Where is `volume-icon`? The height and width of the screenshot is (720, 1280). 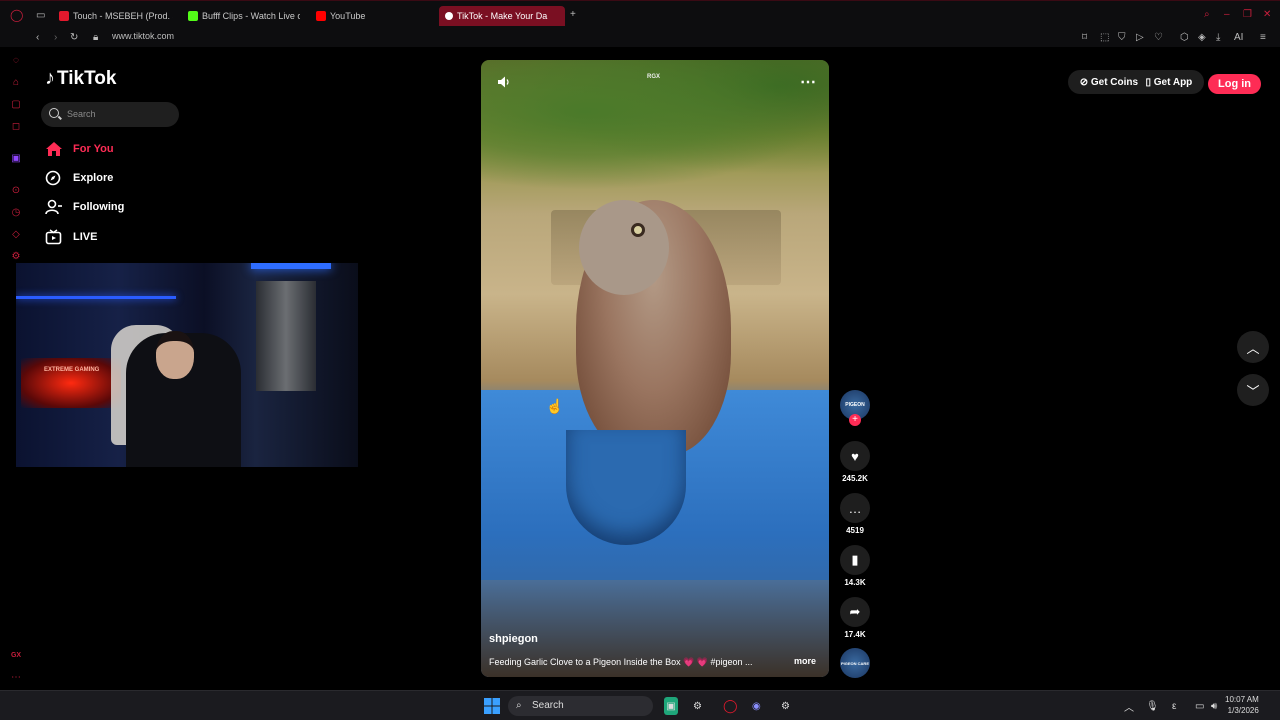 volume-icon is located at coordinates (504, 82).